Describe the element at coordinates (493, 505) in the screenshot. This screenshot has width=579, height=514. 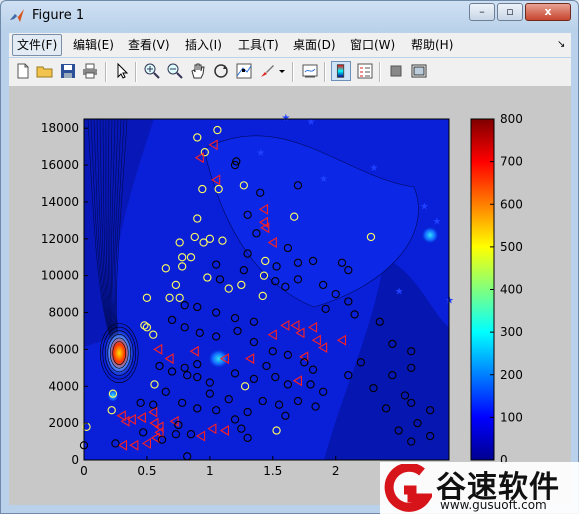
I see `watermark-url: www.gusuoft.com` at that location.